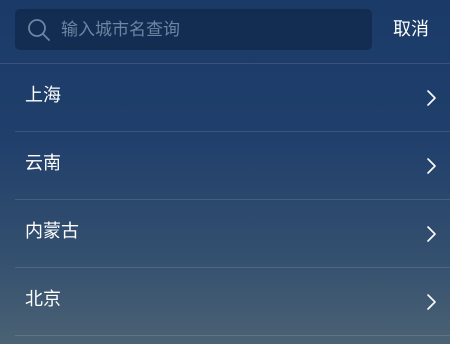 This screenshot has height=344, width=450. I want to click on search-box, so click(193, 29).